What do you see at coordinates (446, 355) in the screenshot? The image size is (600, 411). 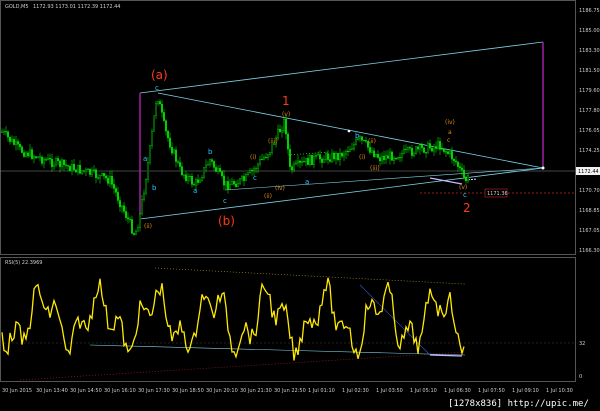 I see `rsi-arrow` at bounding box center [446, 355].